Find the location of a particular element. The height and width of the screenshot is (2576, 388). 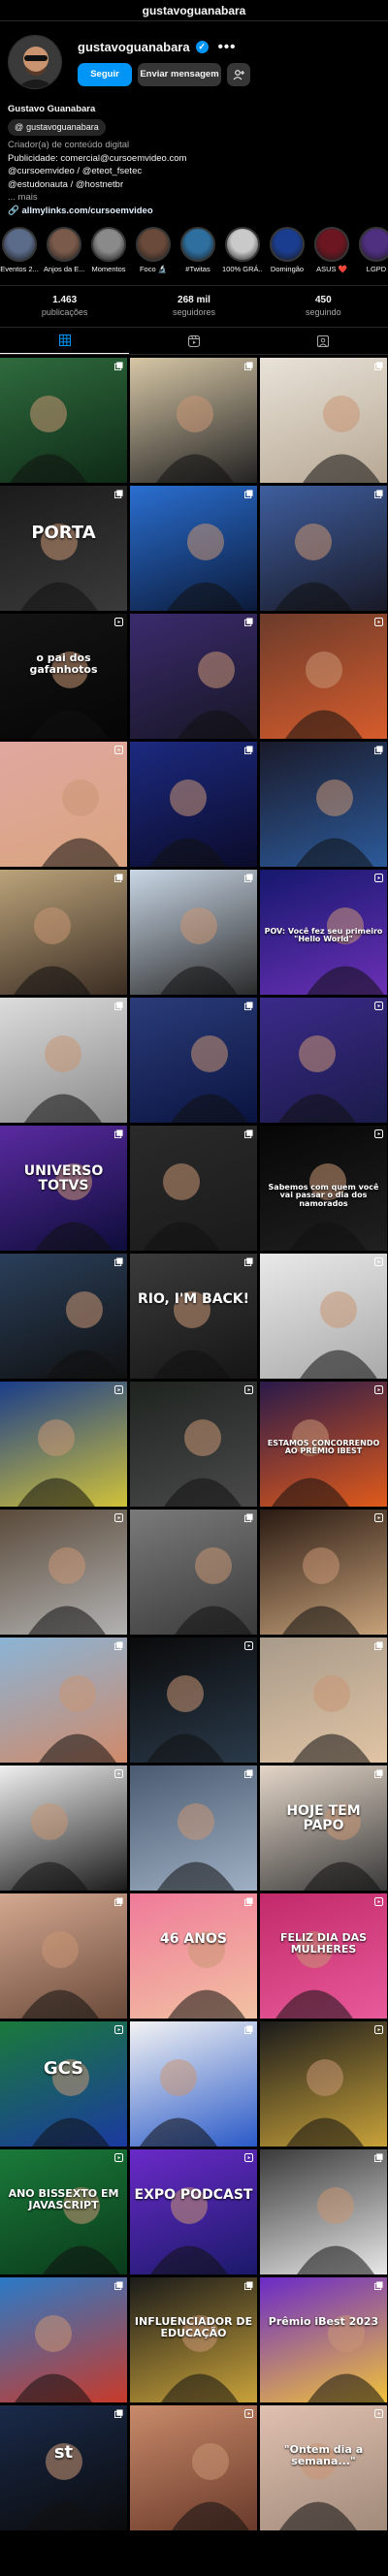

post-thumbnail: "Ontem dia a semana..." is located at coordinates (323, 2467).